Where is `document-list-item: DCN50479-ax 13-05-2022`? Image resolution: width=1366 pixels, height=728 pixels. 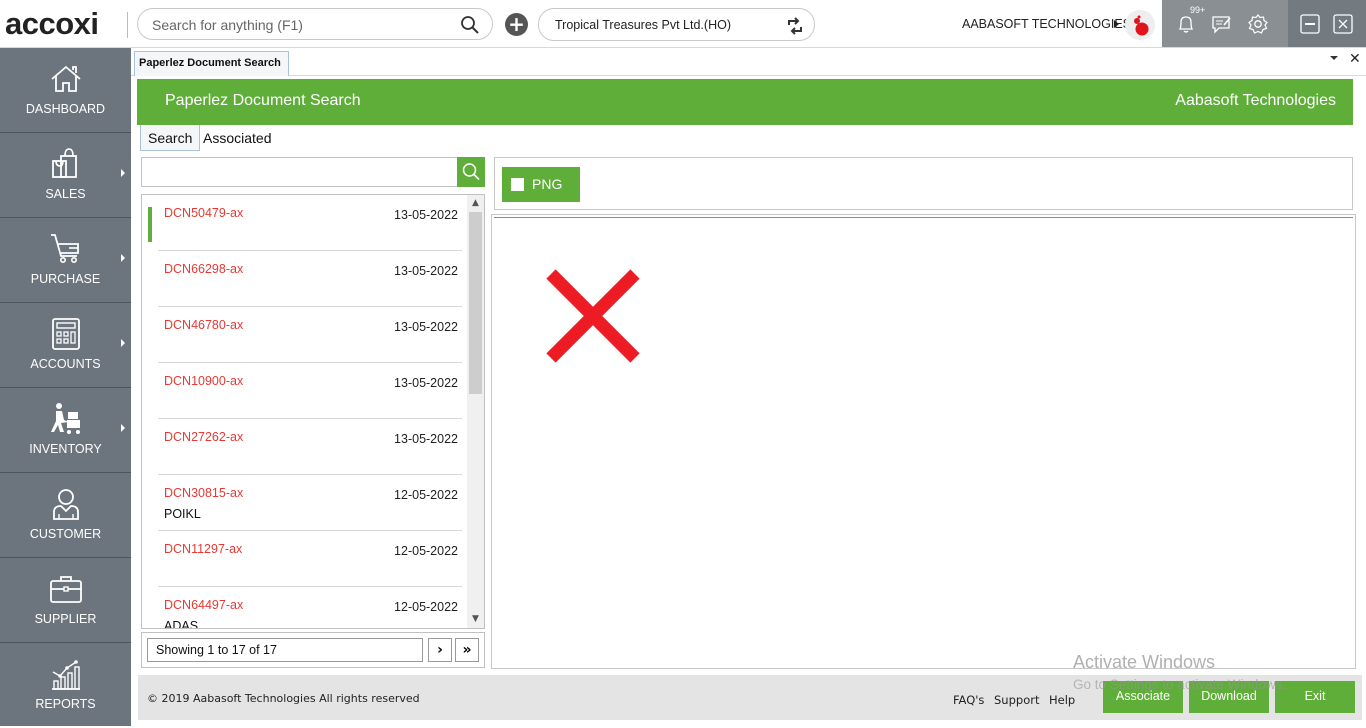
document-list-item: DCN50479-ax 13-05-2022 is located at coordinates (305, 223).